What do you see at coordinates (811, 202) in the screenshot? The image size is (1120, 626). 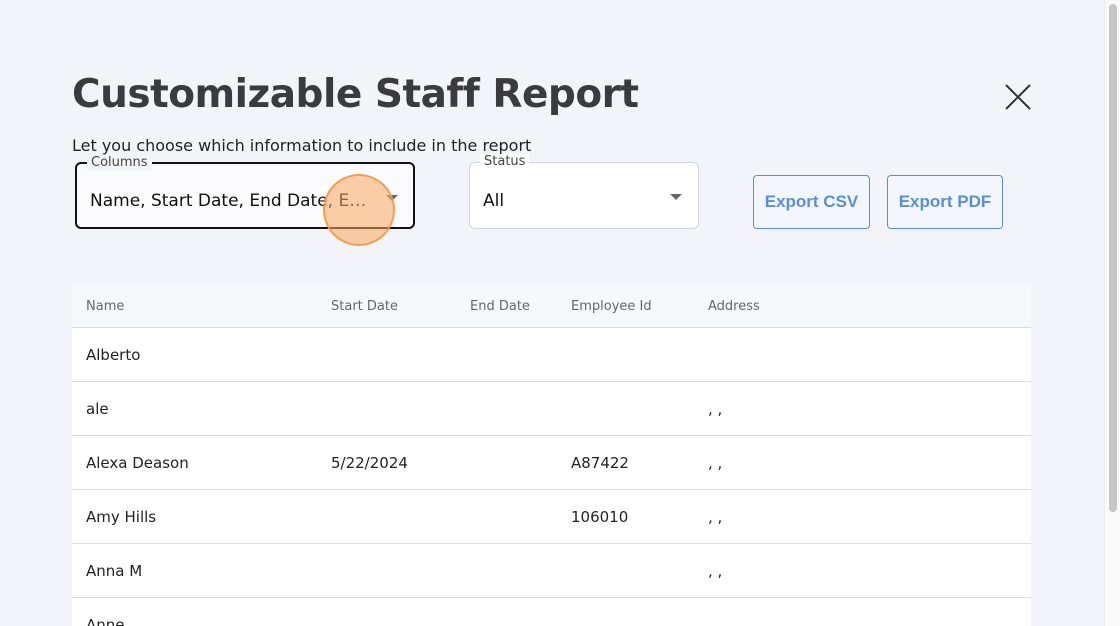 I see `export-csv-button: Export CSV` at bounding box center [811, 202].